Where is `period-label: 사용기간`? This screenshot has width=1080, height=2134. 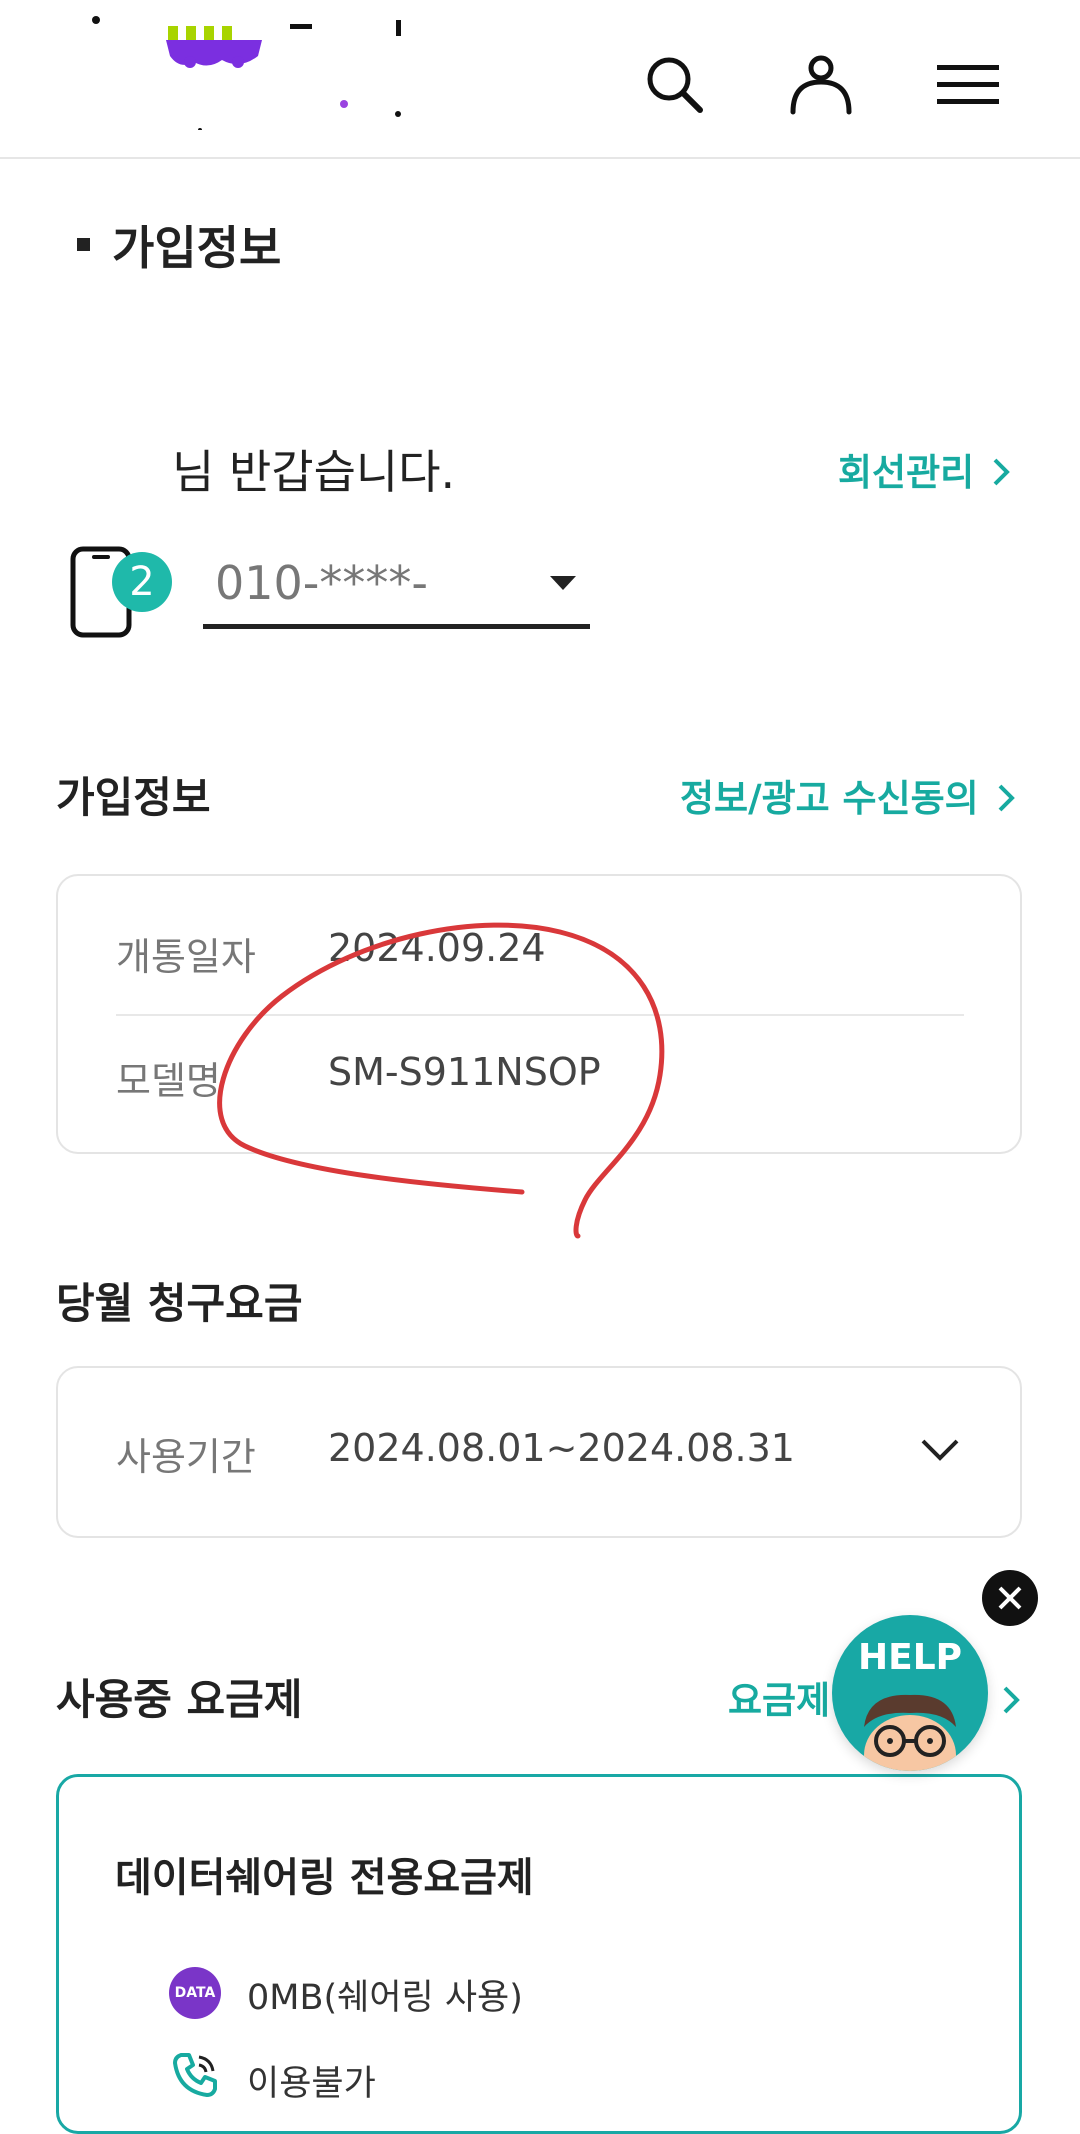
period-label: 사용기간 is located at coordinates (186, 1457).